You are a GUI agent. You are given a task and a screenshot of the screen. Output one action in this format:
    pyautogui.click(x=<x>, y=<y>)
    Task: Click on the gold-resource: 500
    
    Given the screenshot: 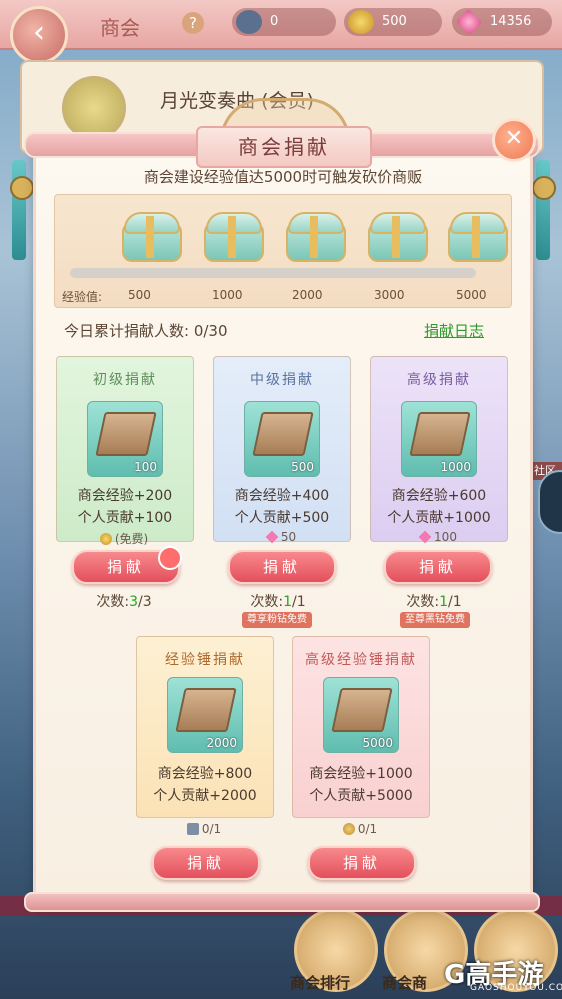 What is the action you would take?
    pyautogui.click(x=393, y=22)
    